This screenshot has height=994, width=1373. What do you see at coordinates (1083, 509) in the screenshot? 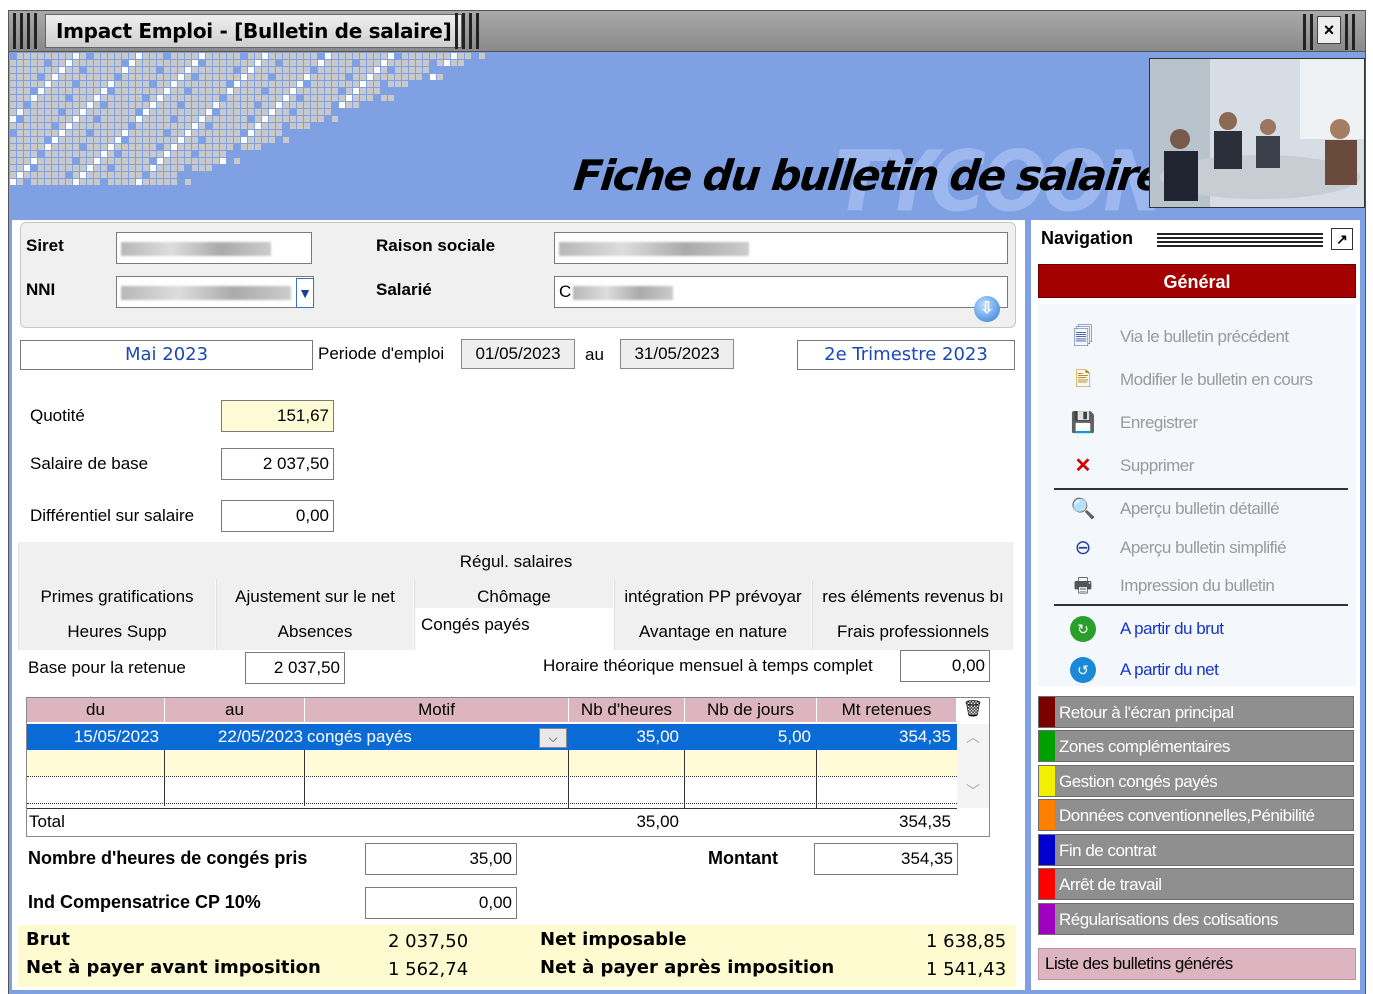
I see `preview-detail-icon: 🔍` at bounding box center [1083, 509].